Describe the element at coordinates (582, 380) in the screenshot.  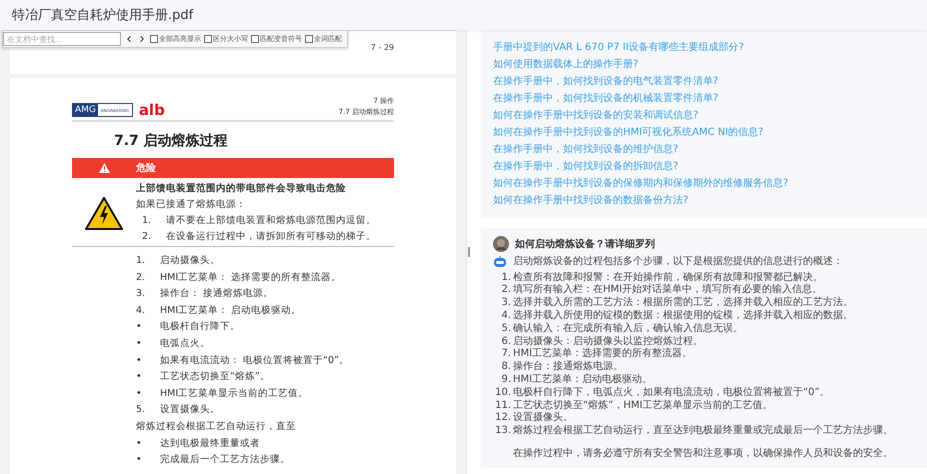
I see `answer-step: HMI工艺菜单：启动电极驱动。` at that location.